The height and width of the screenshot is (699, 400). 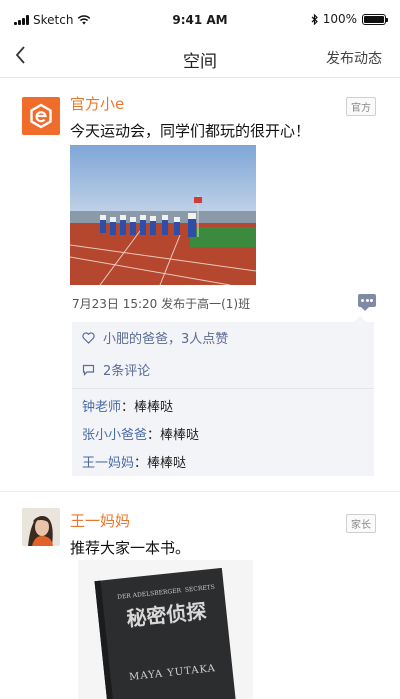 What do you see at coordinates (97, 103) in the screenshot?
I see `post-author-name: 官方小e` at bounding box center [97, 103].